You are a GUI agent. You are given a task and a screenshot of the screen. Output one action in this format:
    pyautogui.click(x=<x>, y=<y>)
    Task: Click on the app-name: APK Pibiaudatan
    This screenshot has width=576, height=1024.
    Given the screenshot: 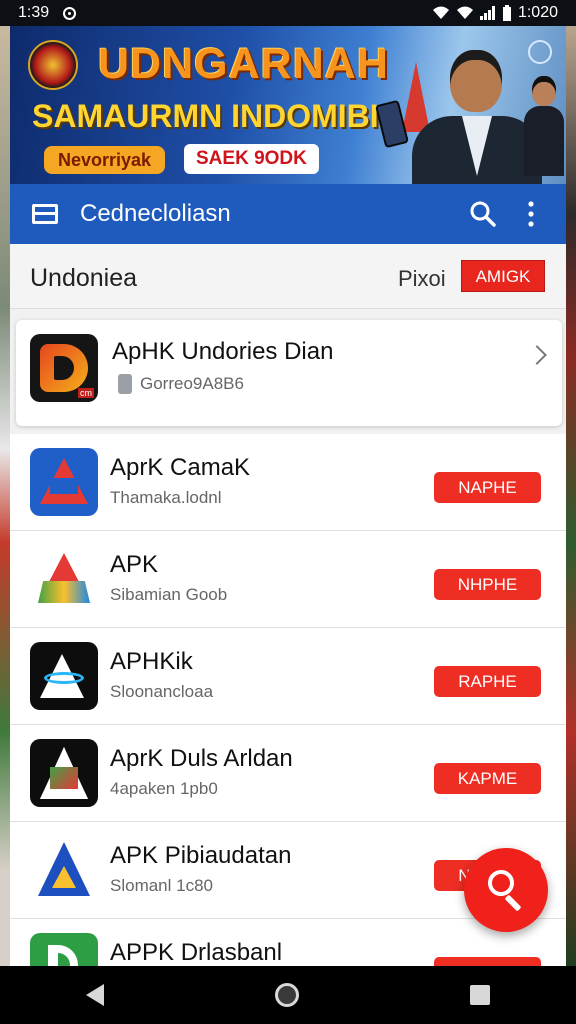 What is the action you would take?
    pyautogui.click(x=201, y=855)
    